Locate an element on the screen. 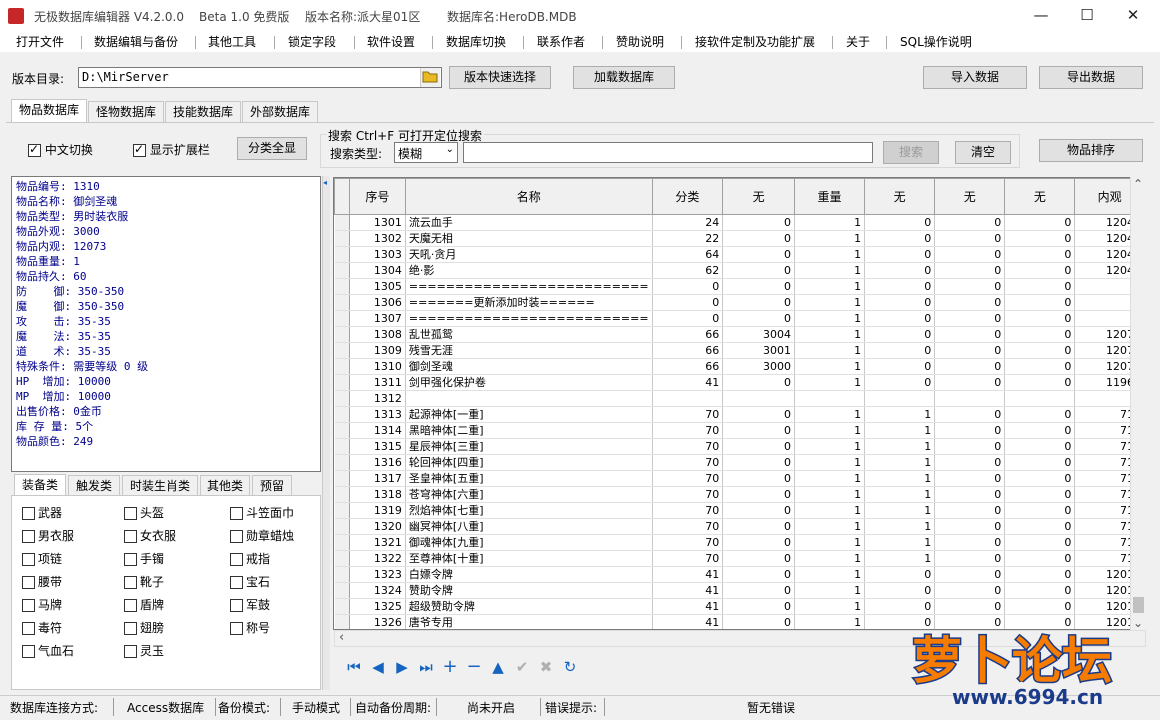 This screenshot has width=1160, height=720. category-checkbox: 宝石 is located at coordinates (250, 581).